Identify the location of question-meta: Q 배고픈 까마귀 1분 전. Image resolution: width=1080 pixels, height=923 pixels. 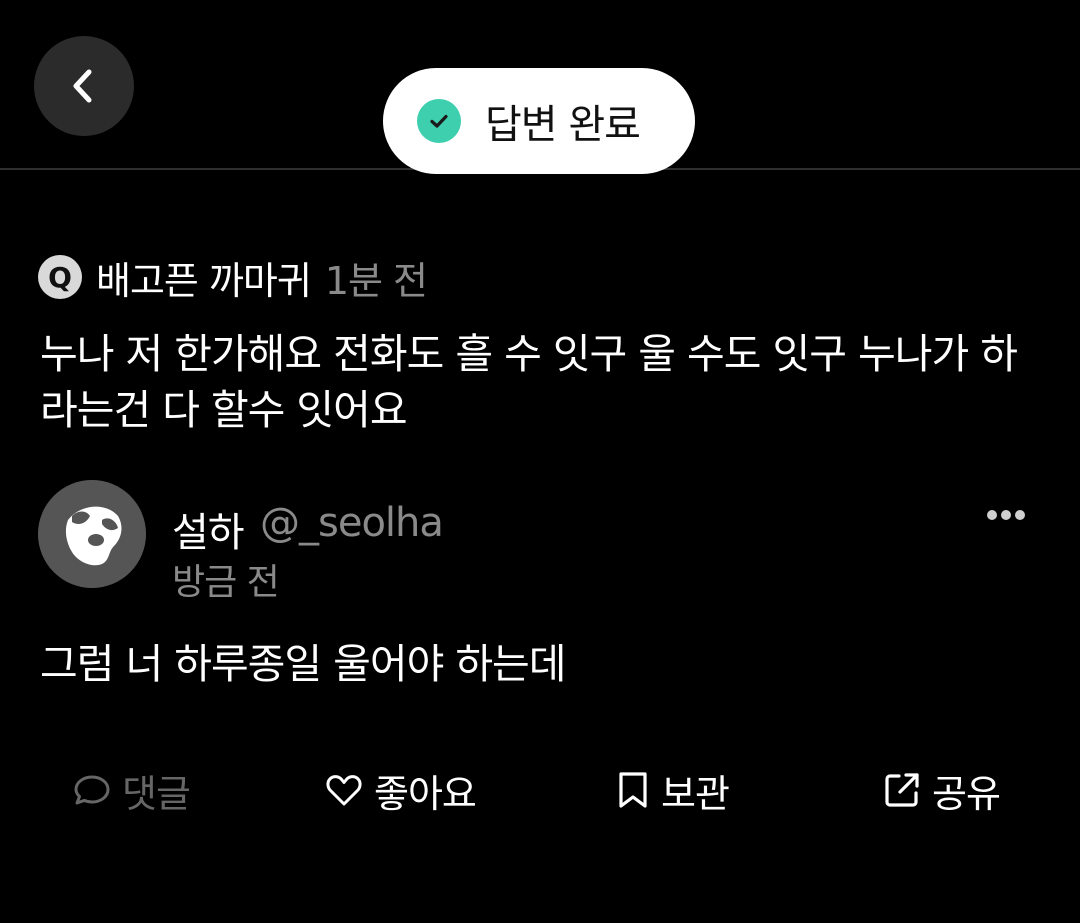
(233, 277).